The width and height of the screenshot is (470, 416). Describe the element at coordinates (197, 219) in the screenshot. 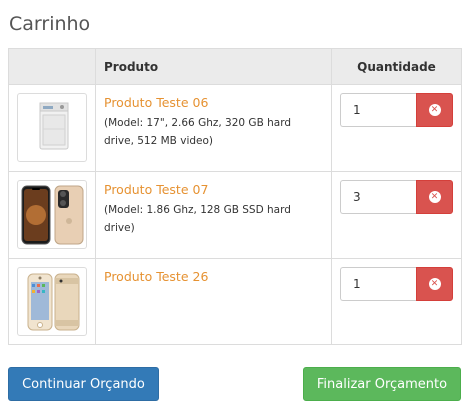

I see `product-description: (Model: 1.86 Ghz, 128 GB SSD hard drive)` at that location.